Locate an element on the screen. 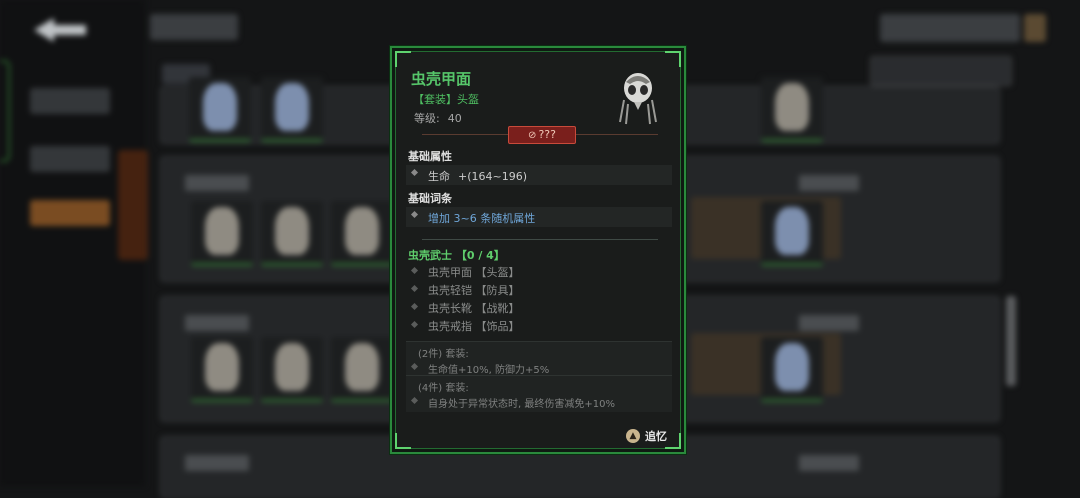  top-right-button is located at coordinates (950, 28).